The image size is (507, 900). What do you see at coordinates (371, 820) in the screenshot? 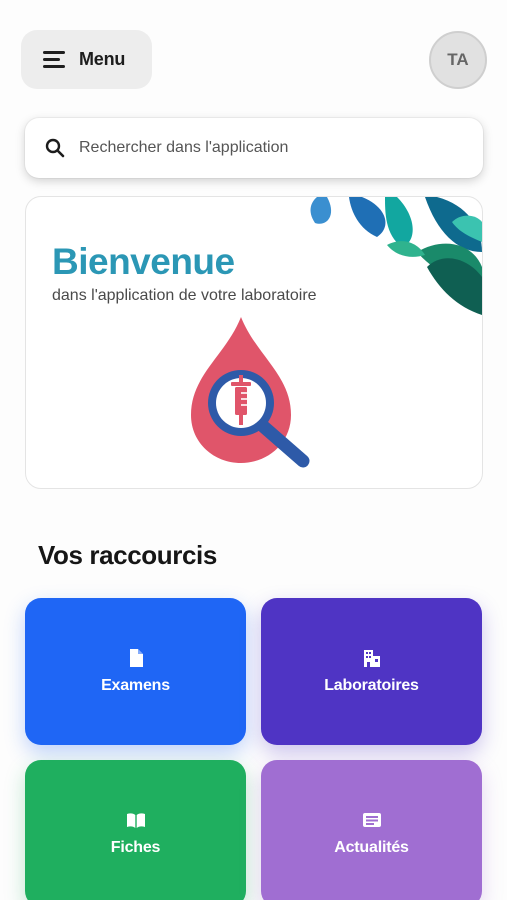
I see `news-icon` at bounding box center [371, 820].